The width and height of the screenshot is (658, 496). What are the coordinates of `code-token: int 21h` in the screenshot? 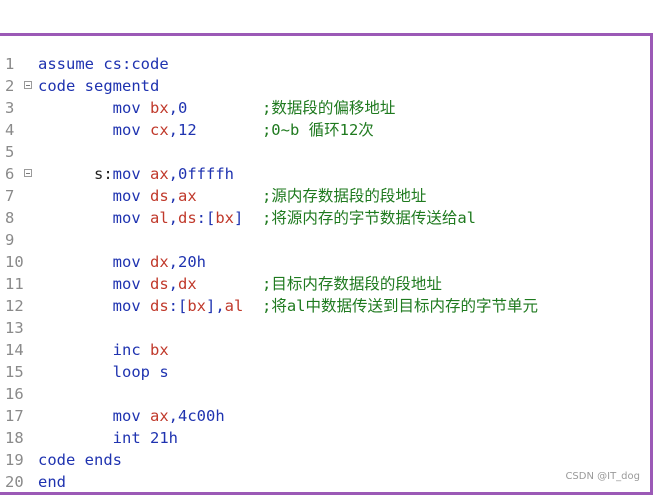 It's located at (108, 438).